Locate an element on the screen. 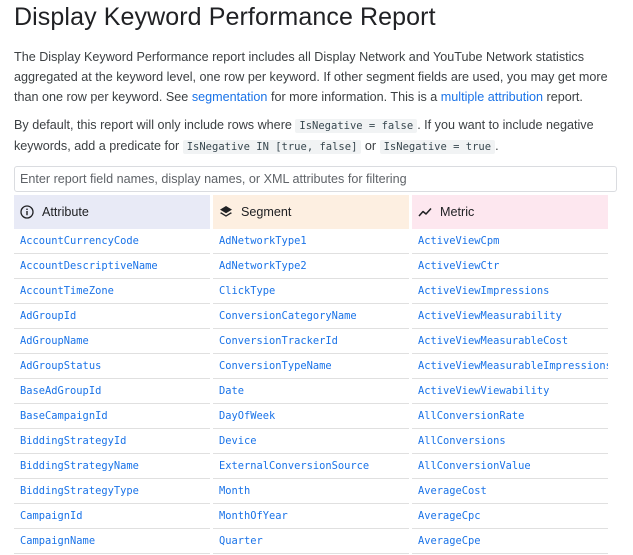 This screenshot has width=633, height=555. metric-cell: AverageCost is located at coordinates (510, 491).